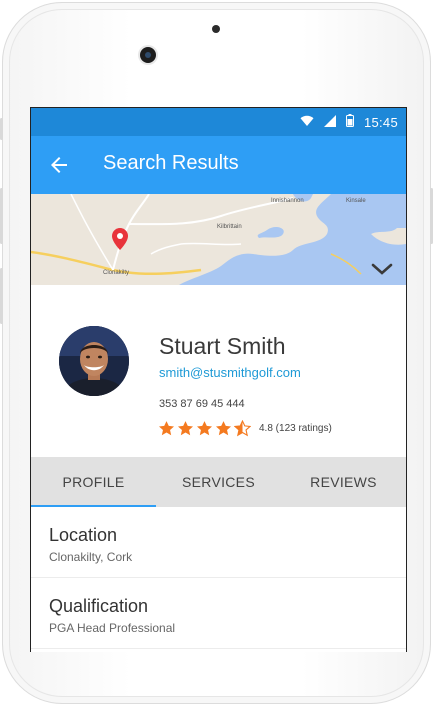 The width and height of the screenshot is (433, 704). I want to click on detail-value: Clonakilty, Cork, so click(91, 557).